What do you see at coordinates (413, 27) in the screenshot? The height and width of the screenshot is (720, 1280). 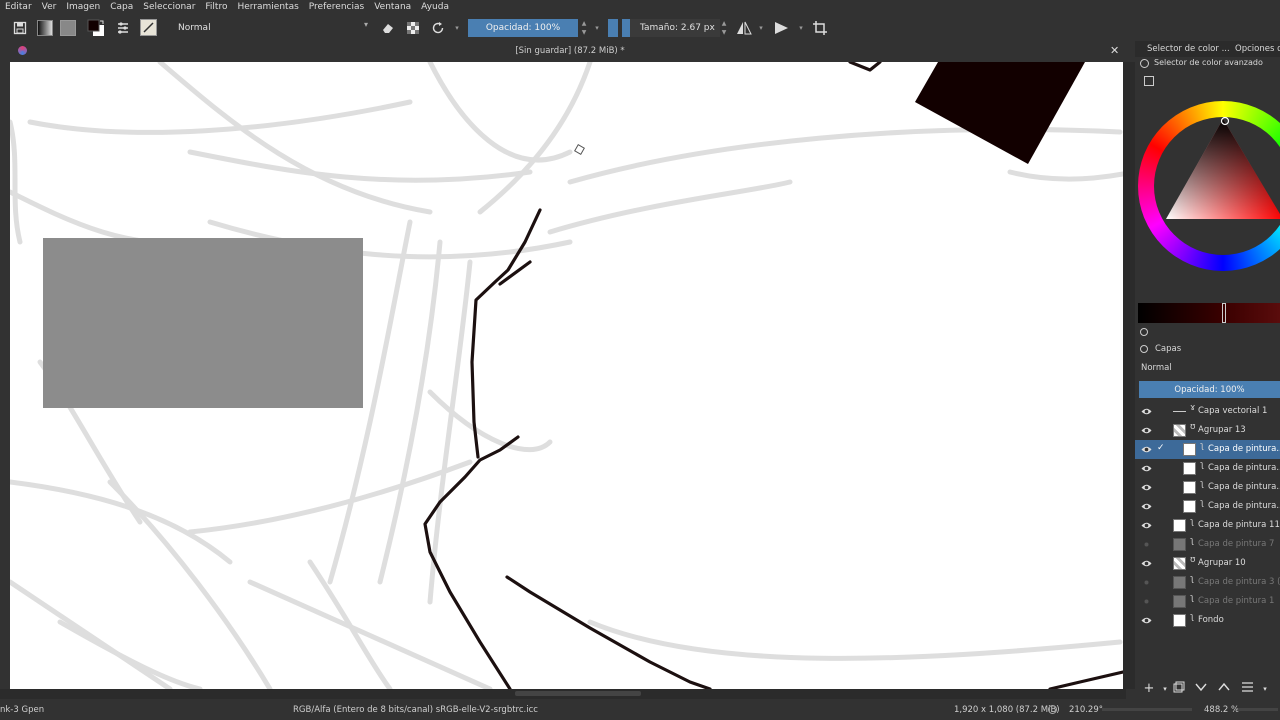 I see `preserve-alpha-icon` at bounding box center [413, 27].